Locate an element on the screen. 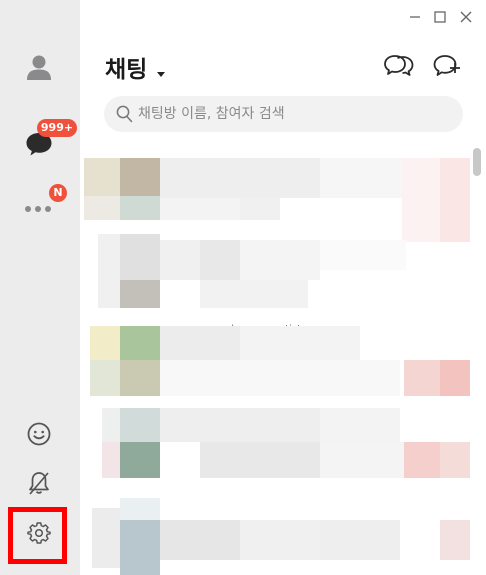  close-icon is located at coordinates (466, 17).